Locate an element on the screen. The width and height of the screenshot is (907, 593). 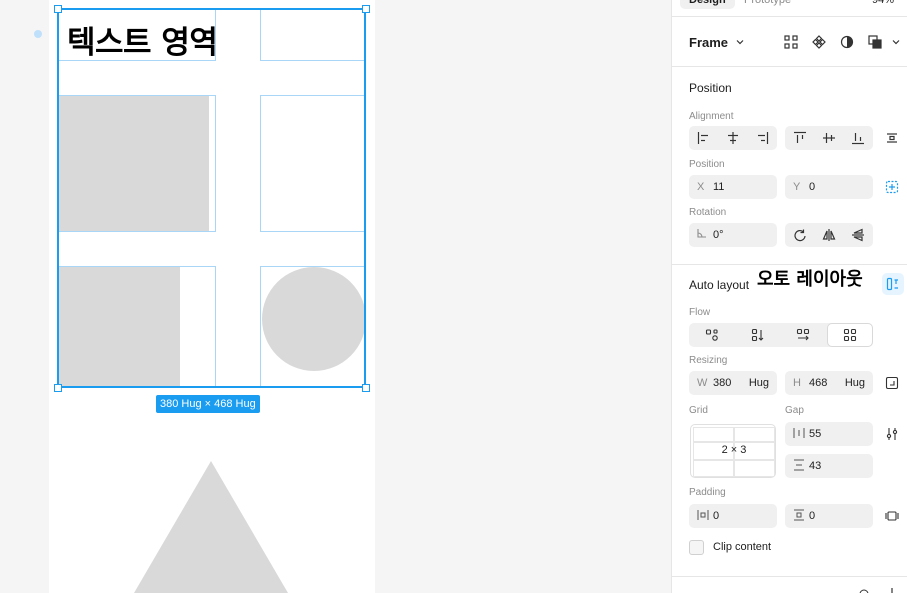
flip-horizontal-icon is located at coordinates (829, 235).